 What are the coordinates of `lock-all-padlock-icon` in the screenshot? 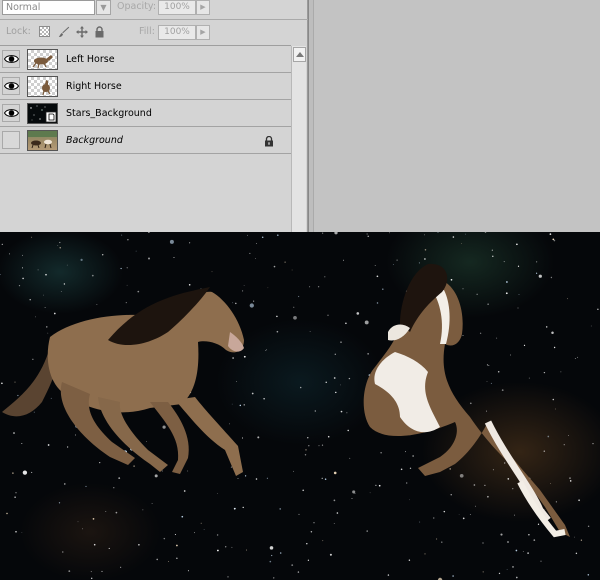 It's located at (99, 32).